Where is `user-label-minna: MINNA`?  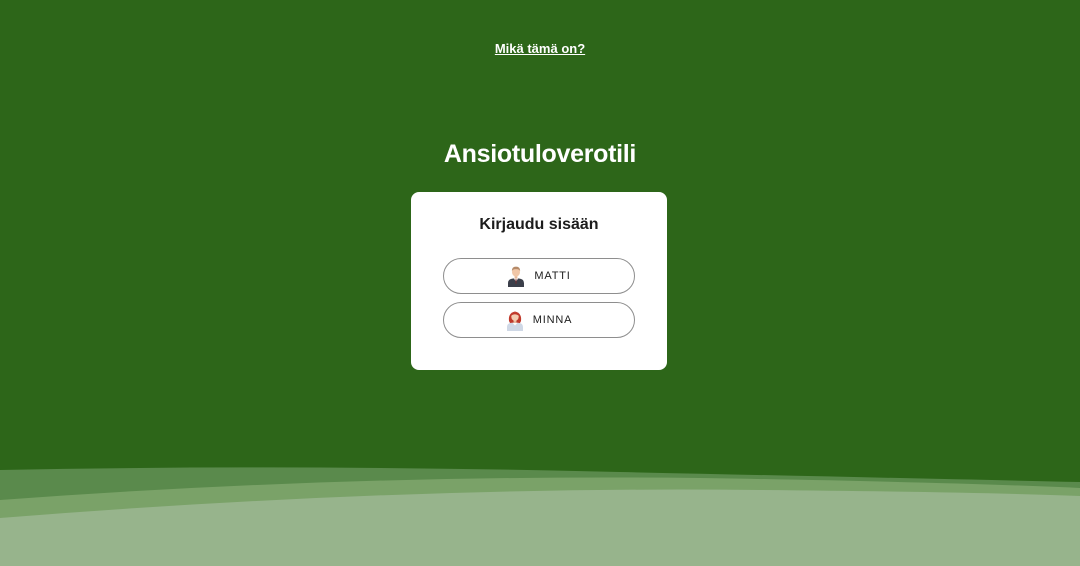
user-label-minna: MINNA is located at coordinates (552, 320).